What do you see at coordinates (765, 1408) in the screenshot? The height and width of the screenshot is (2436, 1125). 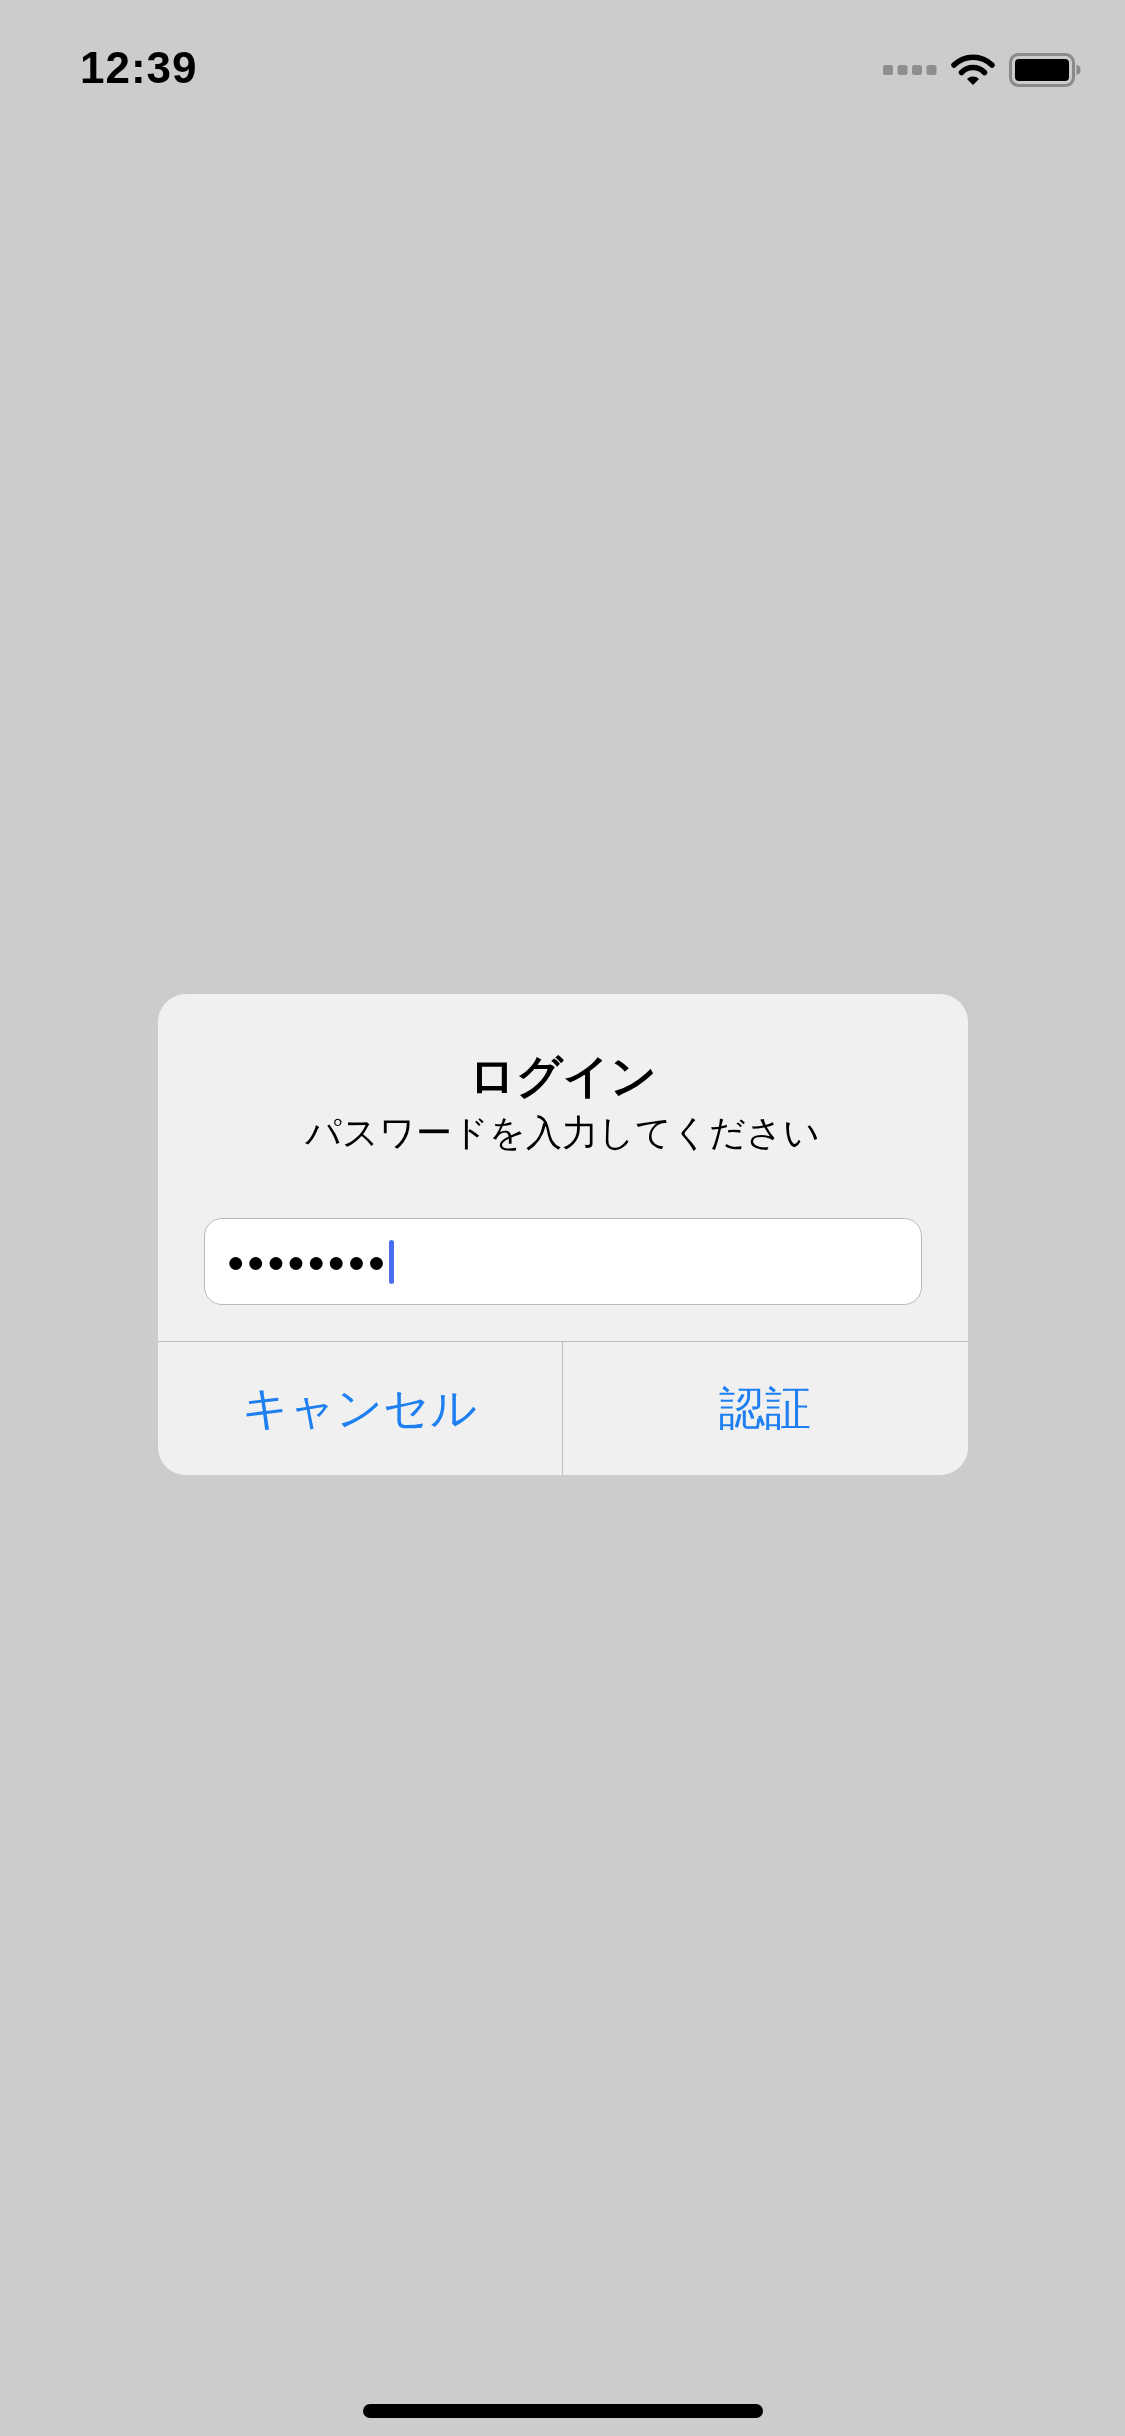 I see `confirm-button: 認証` at bounding box center [765, 1408].